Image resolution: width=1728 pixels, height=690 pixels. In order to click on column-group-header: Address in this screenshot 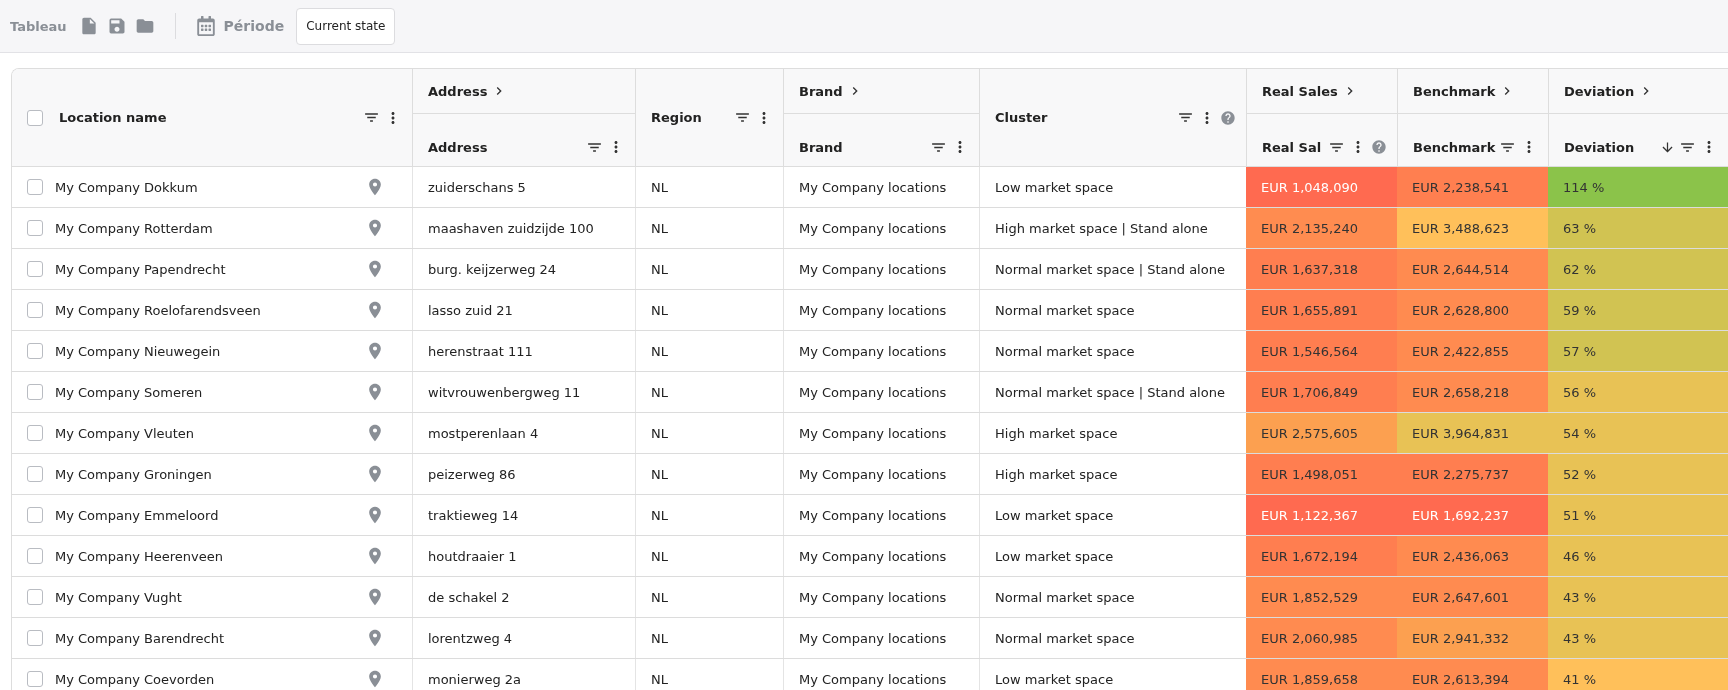, I will do `click(458, 91)`.